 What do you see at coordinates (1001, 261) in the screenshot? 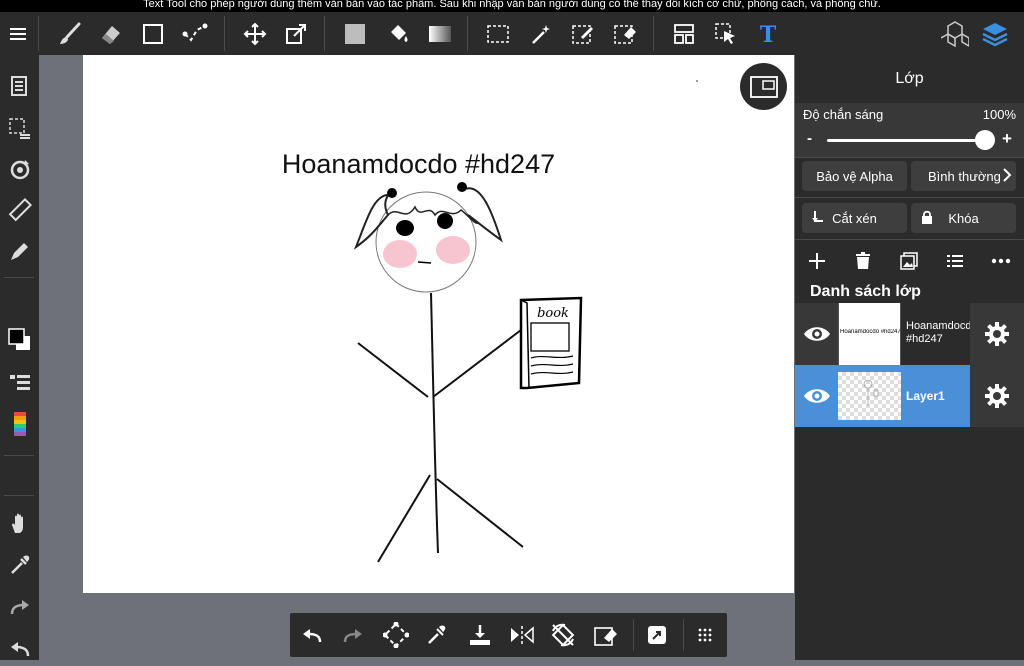
I see `more-options-icon` at bounding box center [1001, 261].